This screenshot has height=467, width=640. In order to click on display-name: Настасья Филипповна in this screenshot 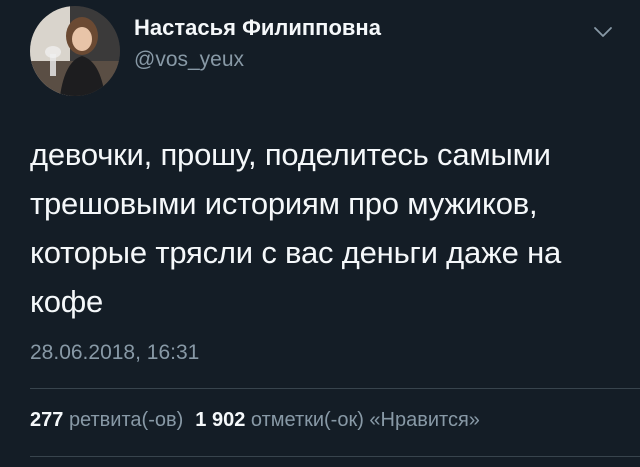, I will do `click(257, 28)`.